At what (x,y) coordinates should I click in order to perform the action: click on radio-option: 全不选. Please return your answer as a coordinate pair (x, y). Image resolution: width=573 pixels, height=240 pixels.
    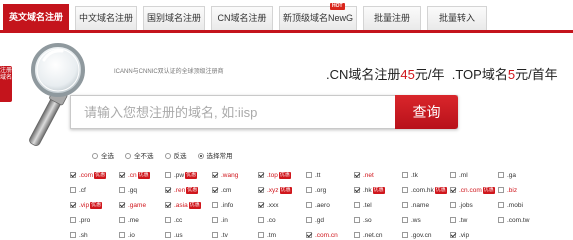
    Looking at the image, I should click on (139, 155).